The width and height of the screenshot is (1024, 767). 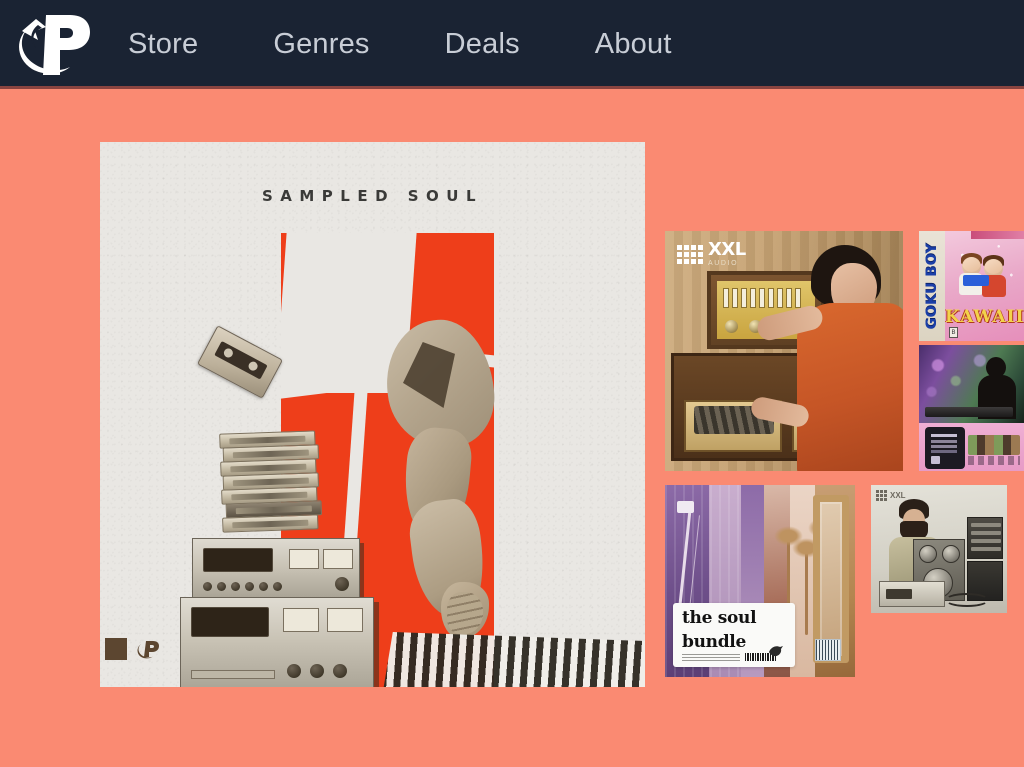 I want to click on nav-item-about: About, so click(x=633, y=44).